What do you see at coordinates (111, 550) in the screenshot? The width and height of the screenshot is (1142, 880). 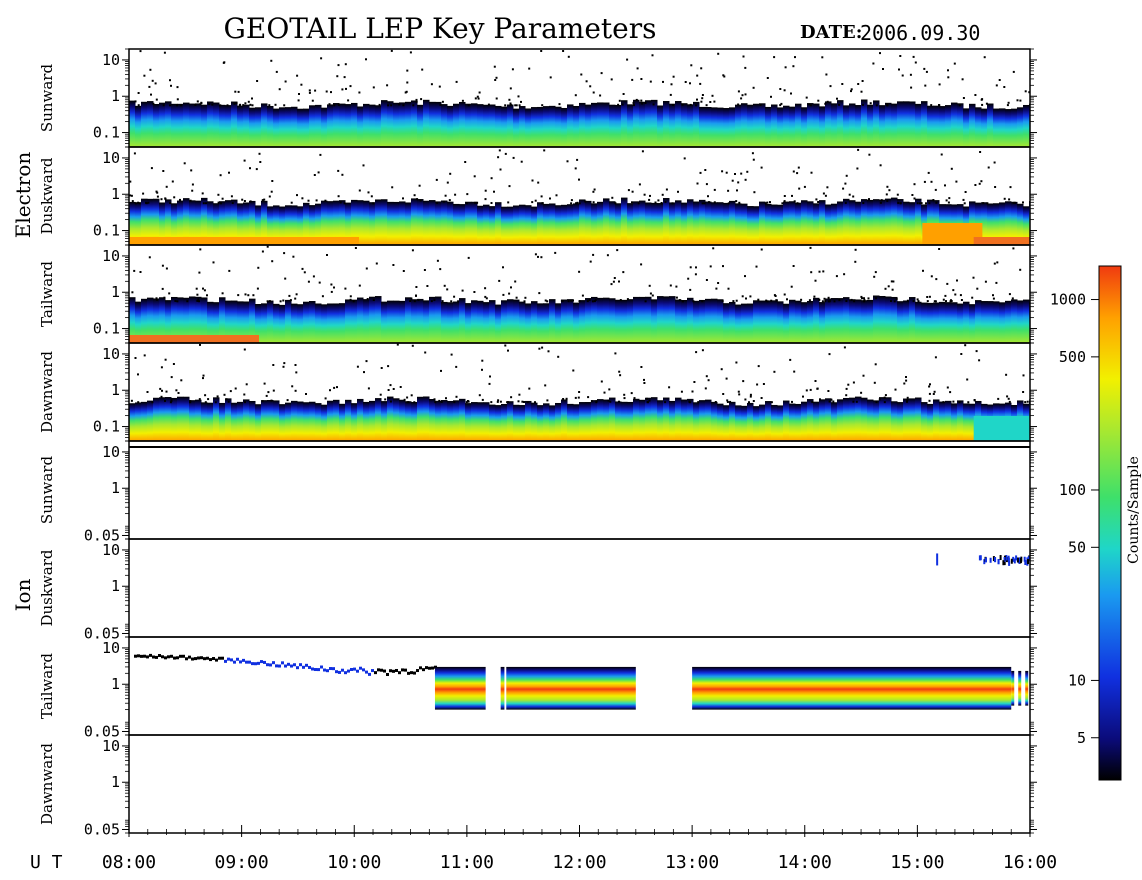 I see `y-tick-label: 10` at bounding box center [111, 550].